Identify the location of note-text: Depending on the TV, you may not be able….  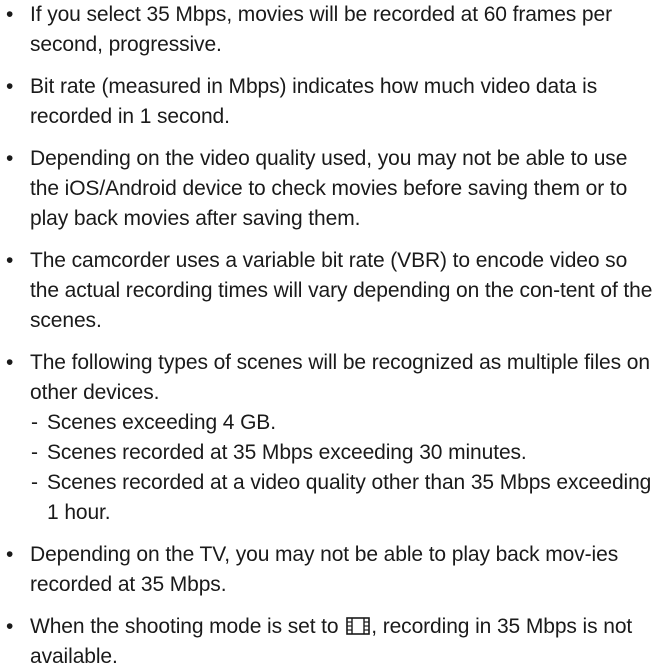
(324, 569).